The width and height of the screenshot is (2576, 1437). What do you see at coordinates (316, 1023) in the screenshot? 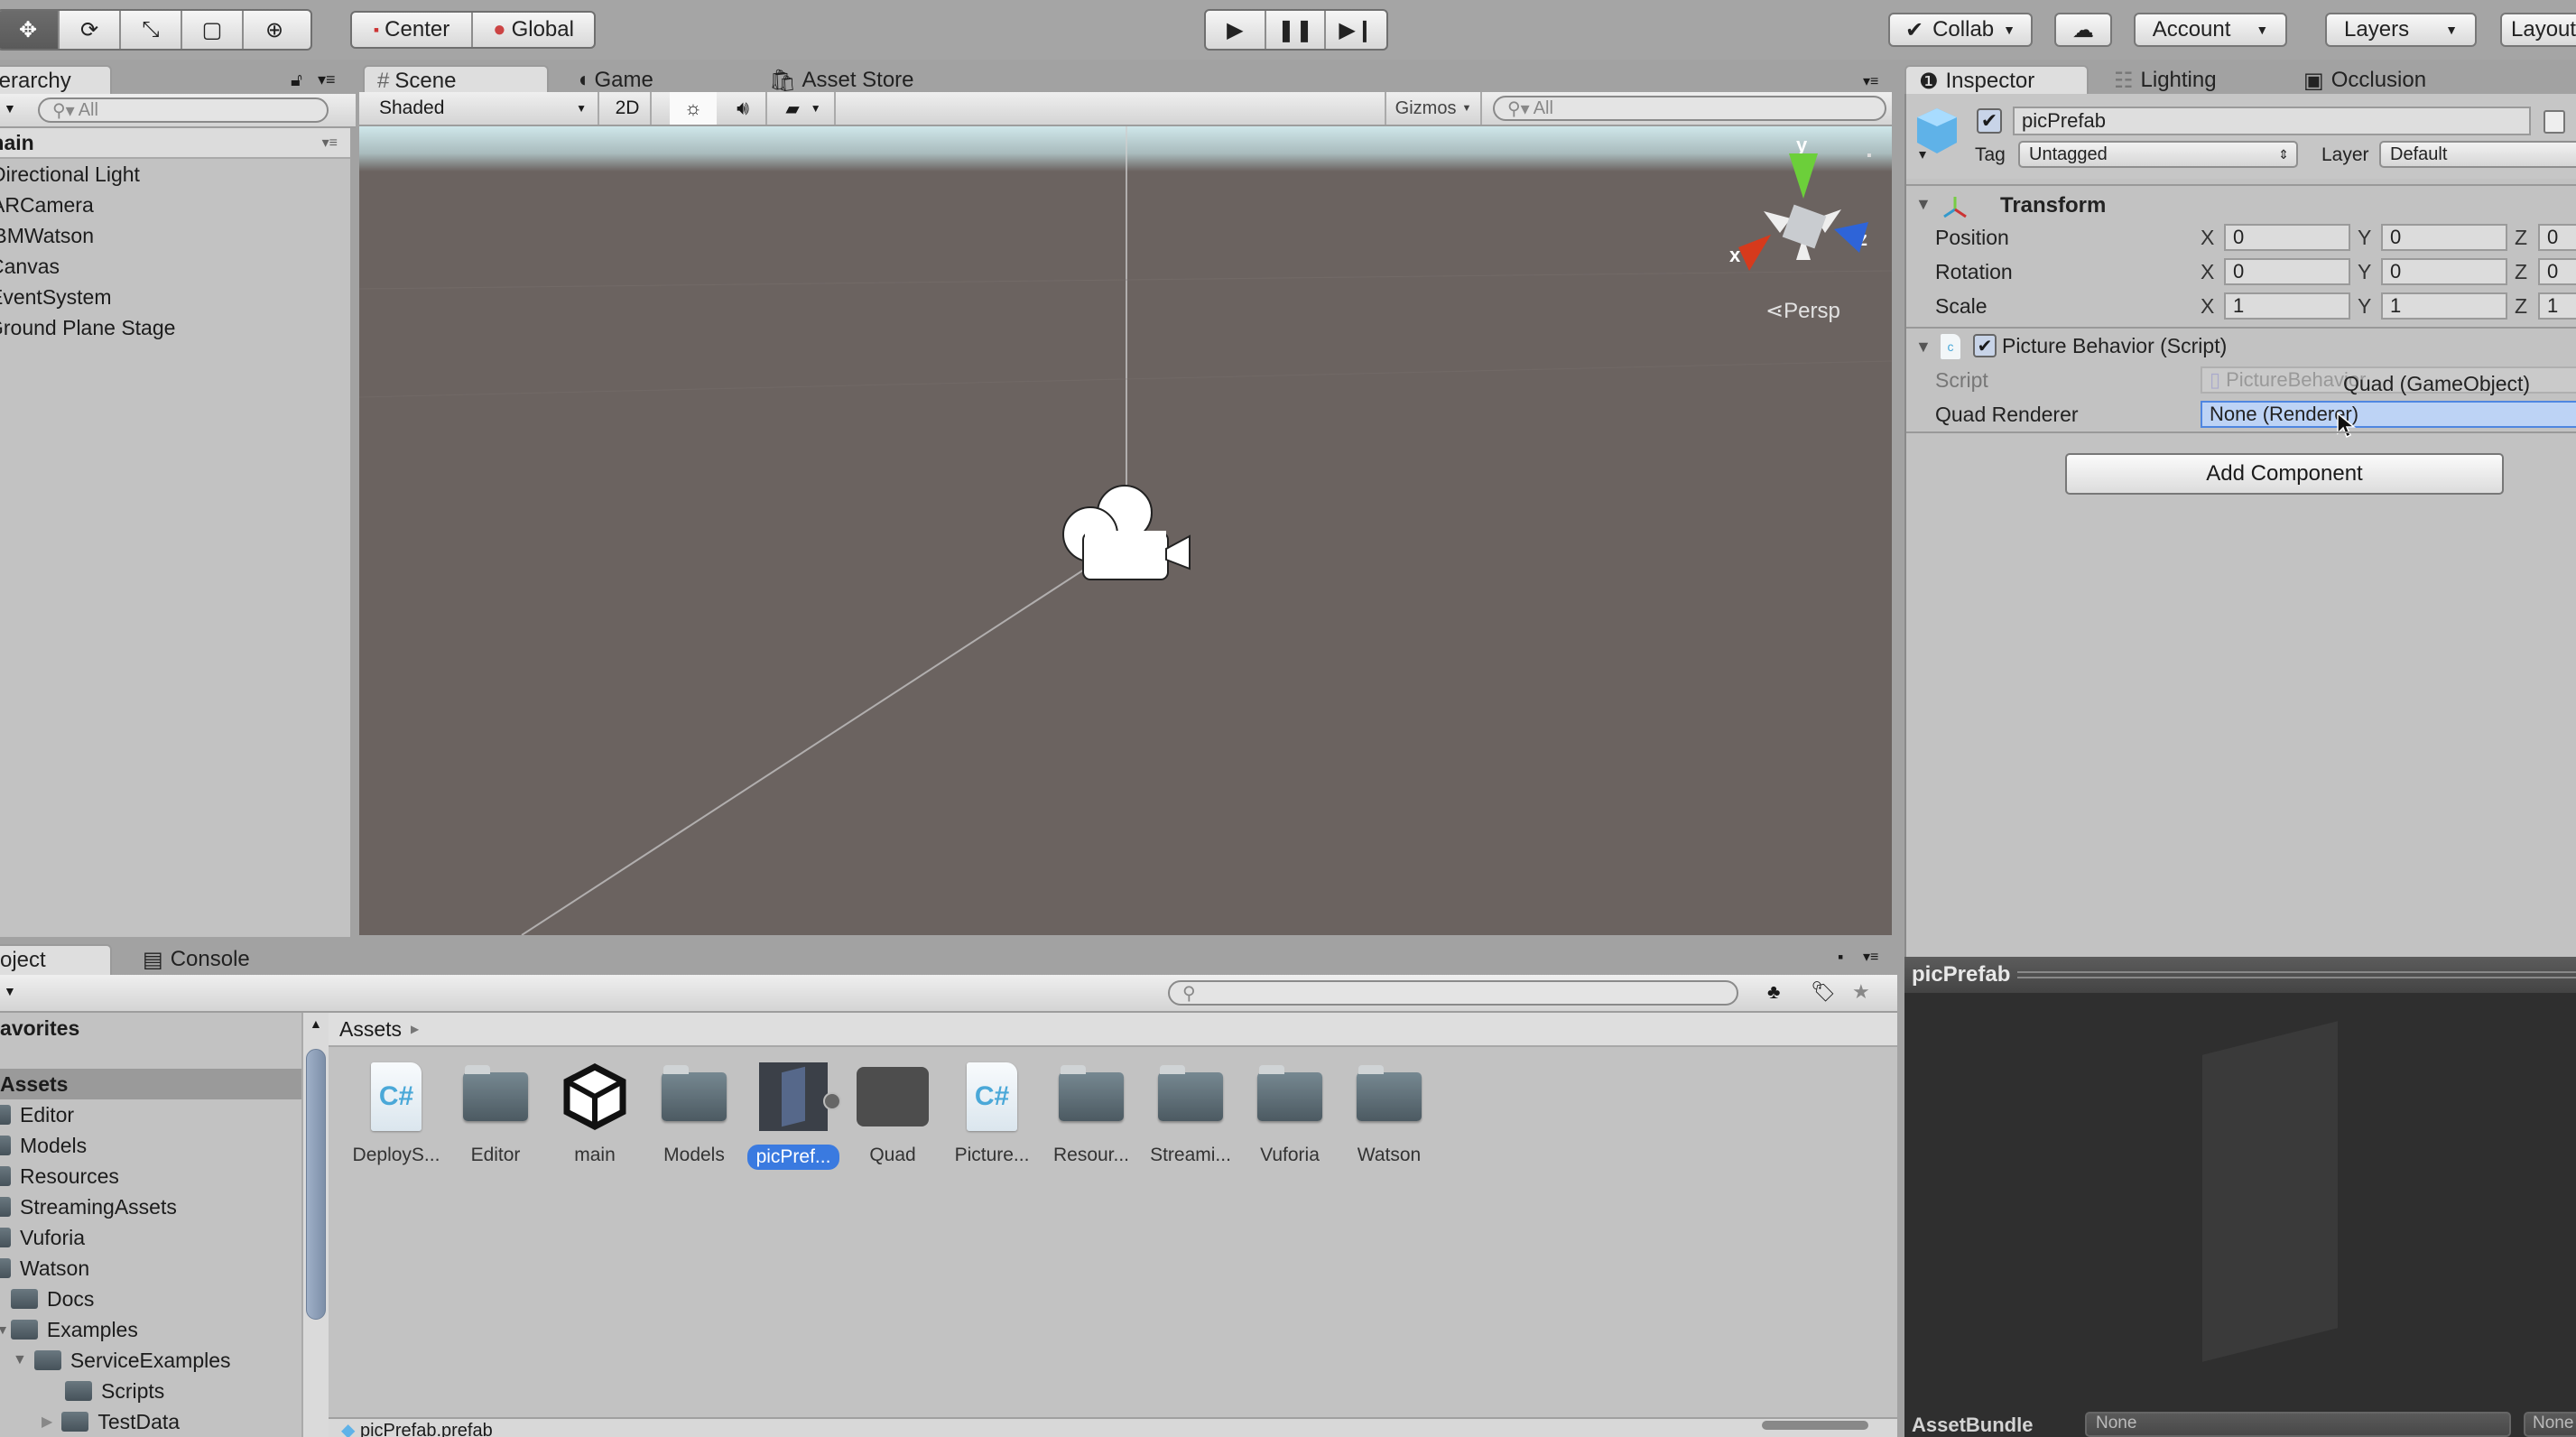
I see `scroll-up-icon: ▲` at bounding box center [316, 1023].